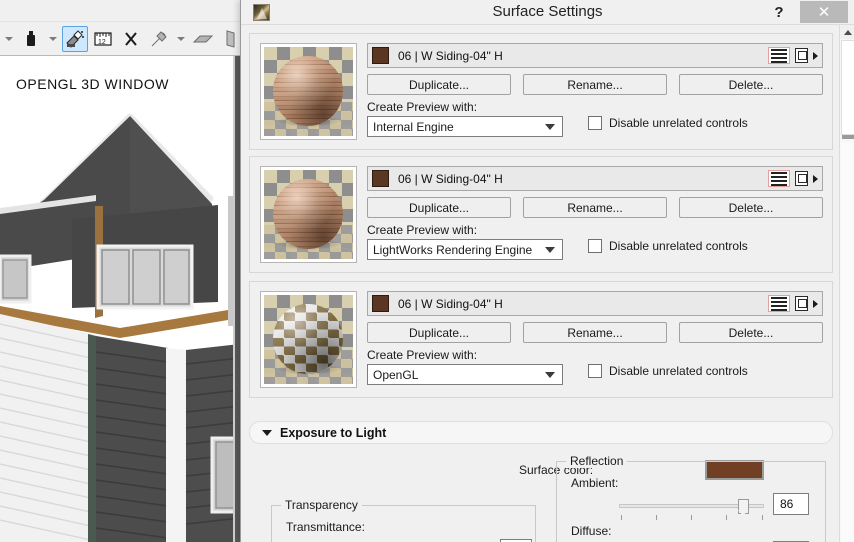  I want to click on paint-bucket-icon, so click(31, 39).